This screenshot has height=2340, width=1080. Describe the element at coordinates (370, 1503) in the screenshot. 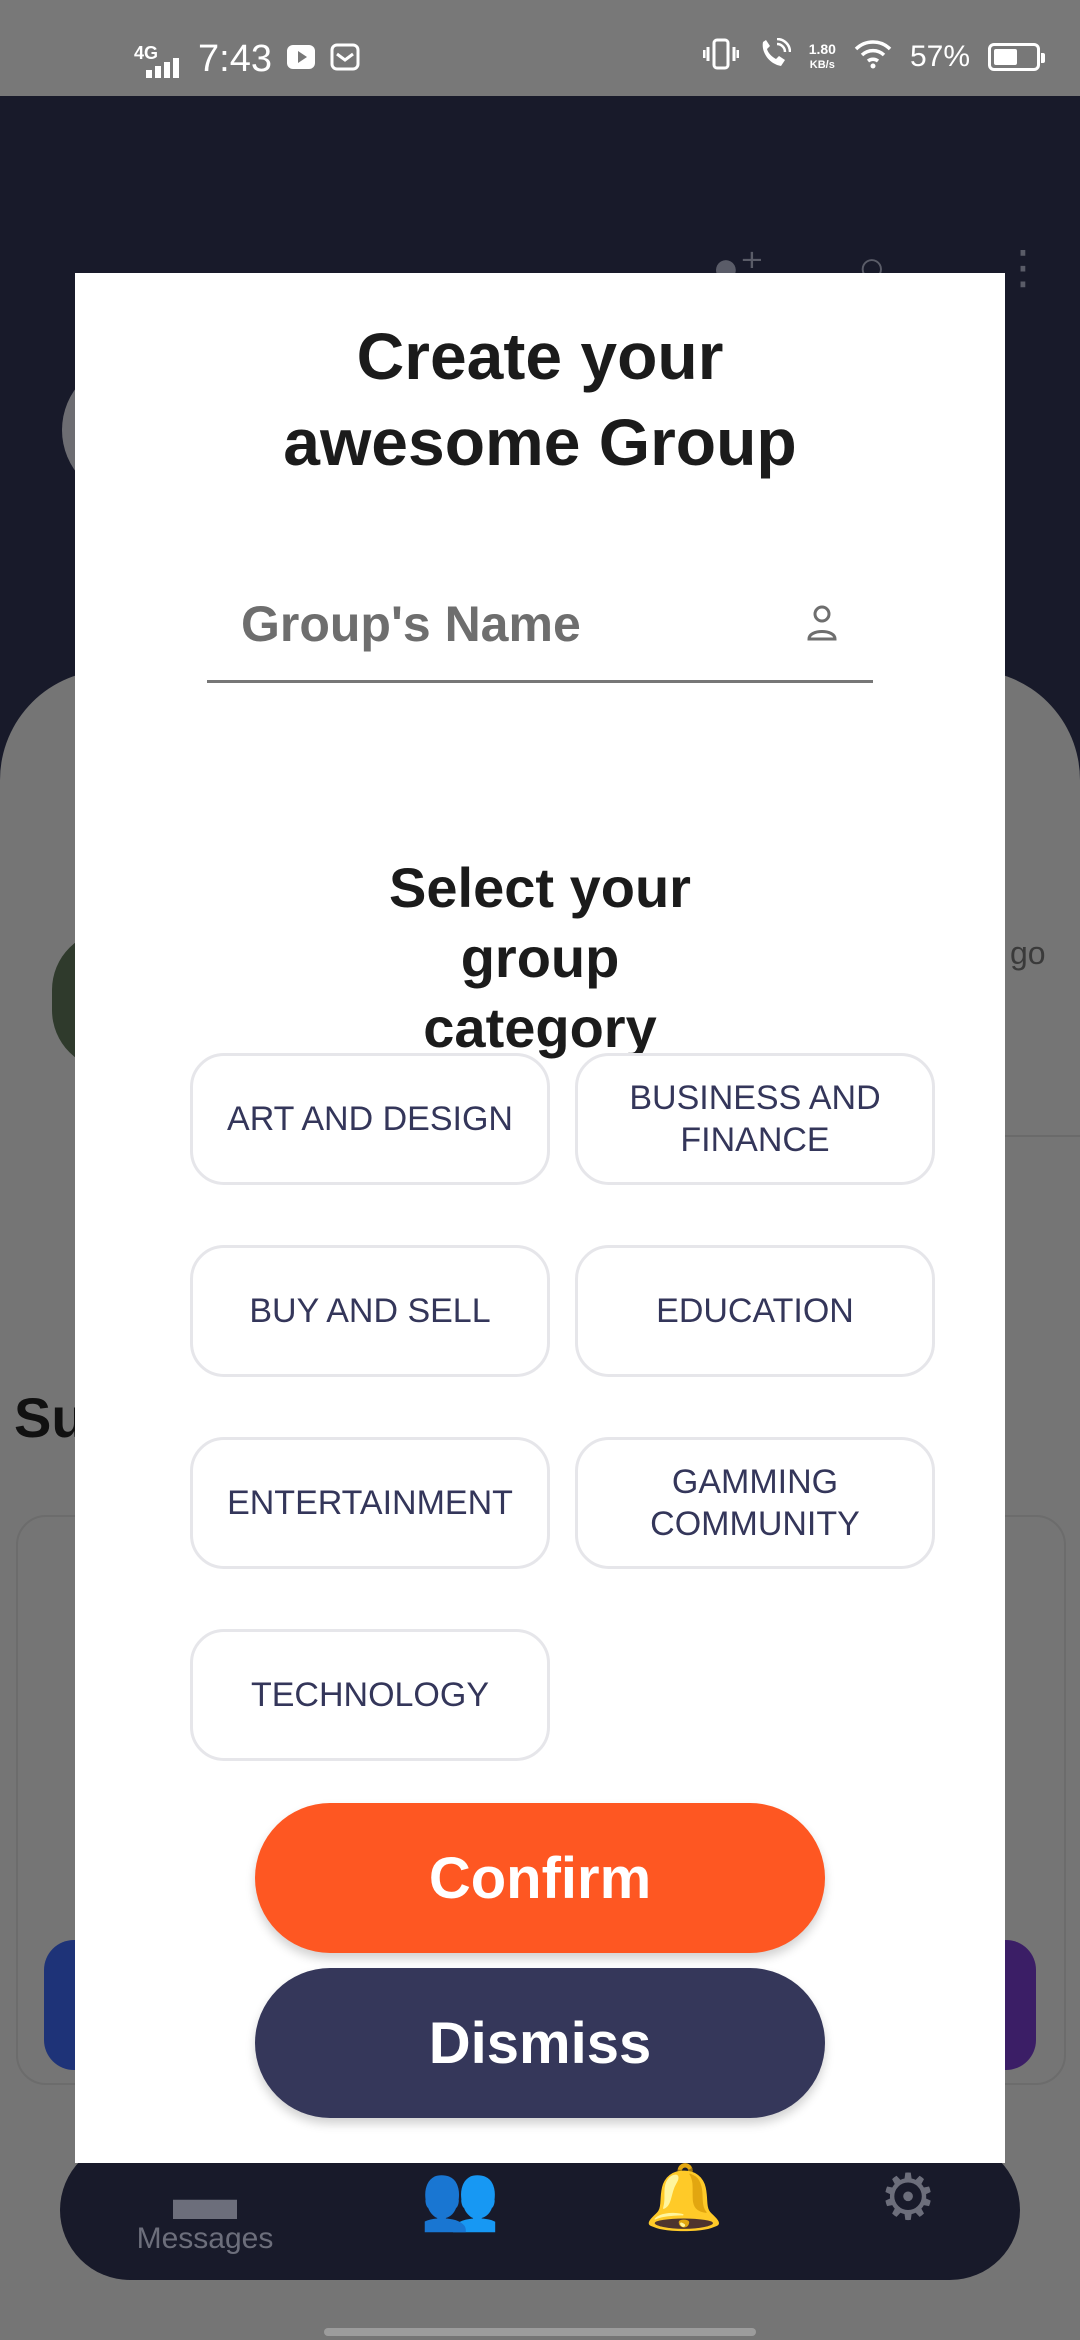

I see `category-chip-entertainment: ENTERTAINMENT` at that location.